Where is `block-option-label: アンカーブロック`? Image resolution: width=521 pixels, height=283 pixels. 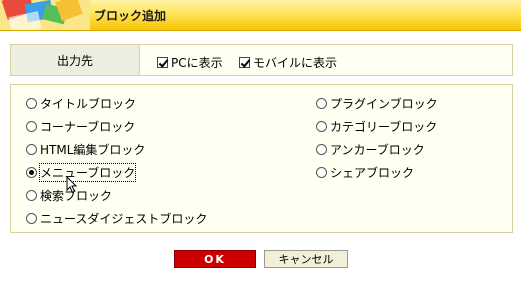 block-option-label: アンカーブロック is located at coordinates (377, 149).